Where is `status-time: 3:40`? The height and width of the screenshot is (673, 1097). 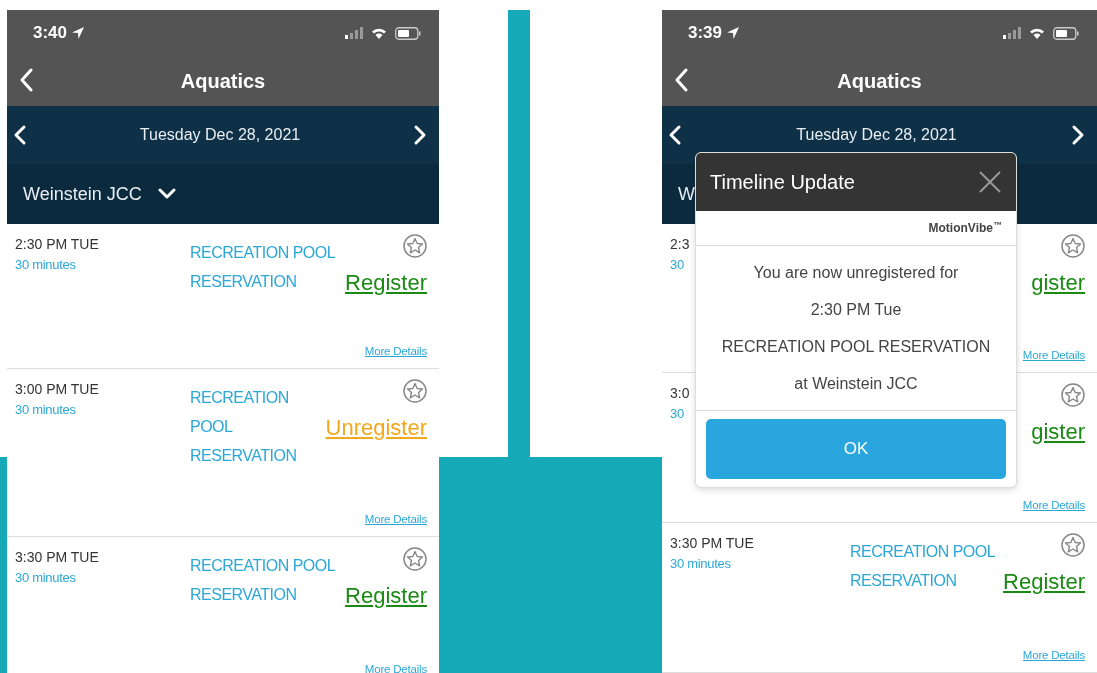
status-time: 3:40 is located at coordinates (50, 33).